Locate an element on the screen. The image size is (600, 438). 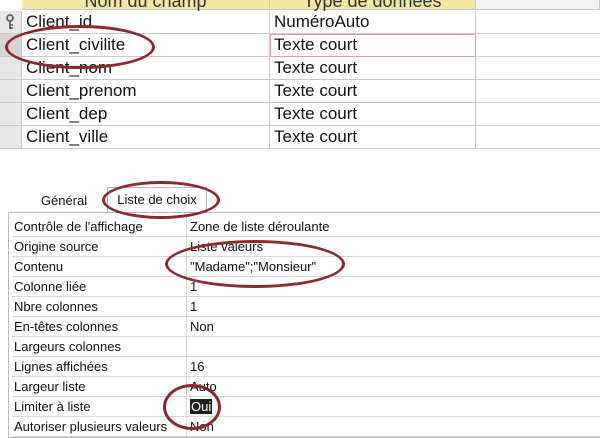
property-label: Contrôle de l'affichage is located at coordinates (99, 226).